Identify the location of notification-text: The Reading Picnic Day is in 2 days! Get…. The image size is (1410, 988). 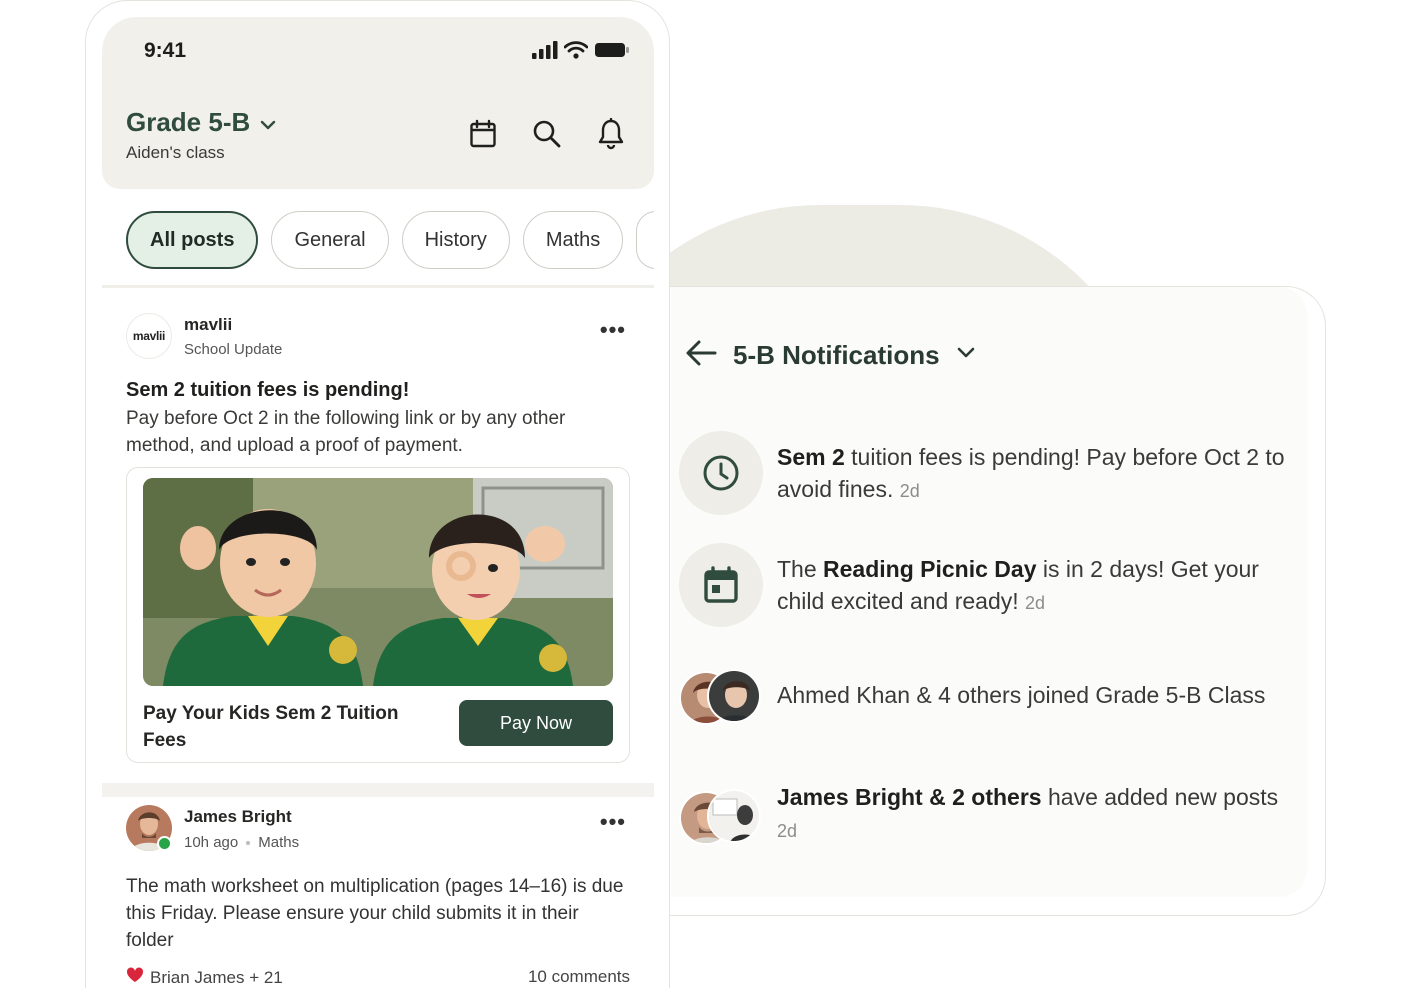
(1018, 585).